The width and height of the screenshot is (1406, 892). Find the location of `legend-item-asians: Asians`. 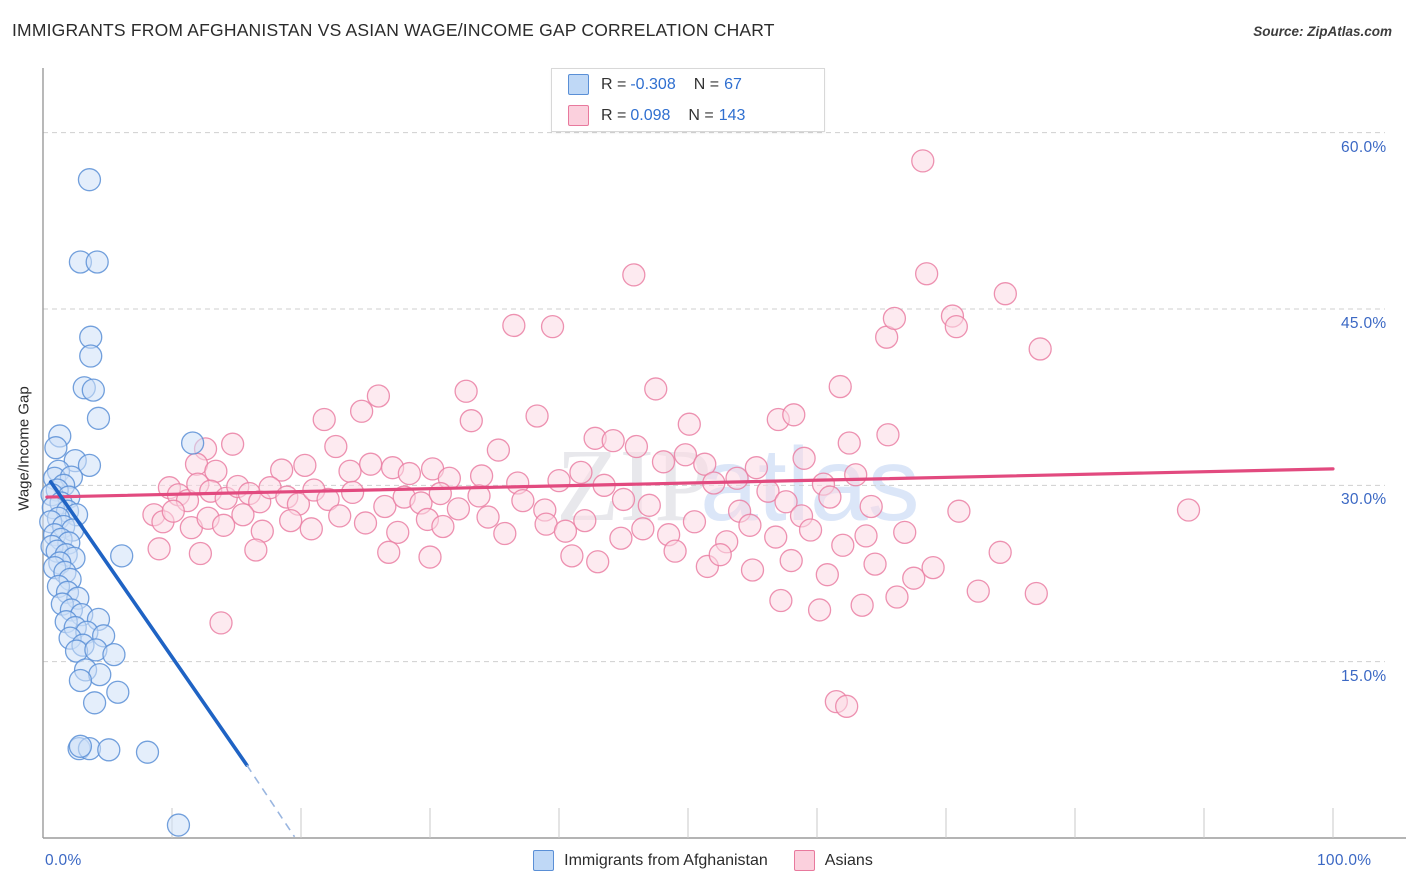

legend-item-asians: Asians is located at coordinates (833, 860).